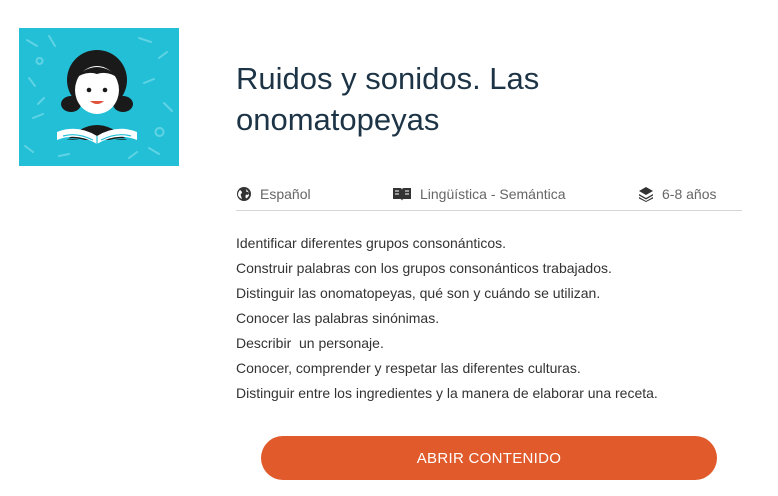 The width and height of the screenshot is (778, 496). Describe the element at coordinates (285, 194) in the screenshot. I see `meta-language-label: Español` at that location.